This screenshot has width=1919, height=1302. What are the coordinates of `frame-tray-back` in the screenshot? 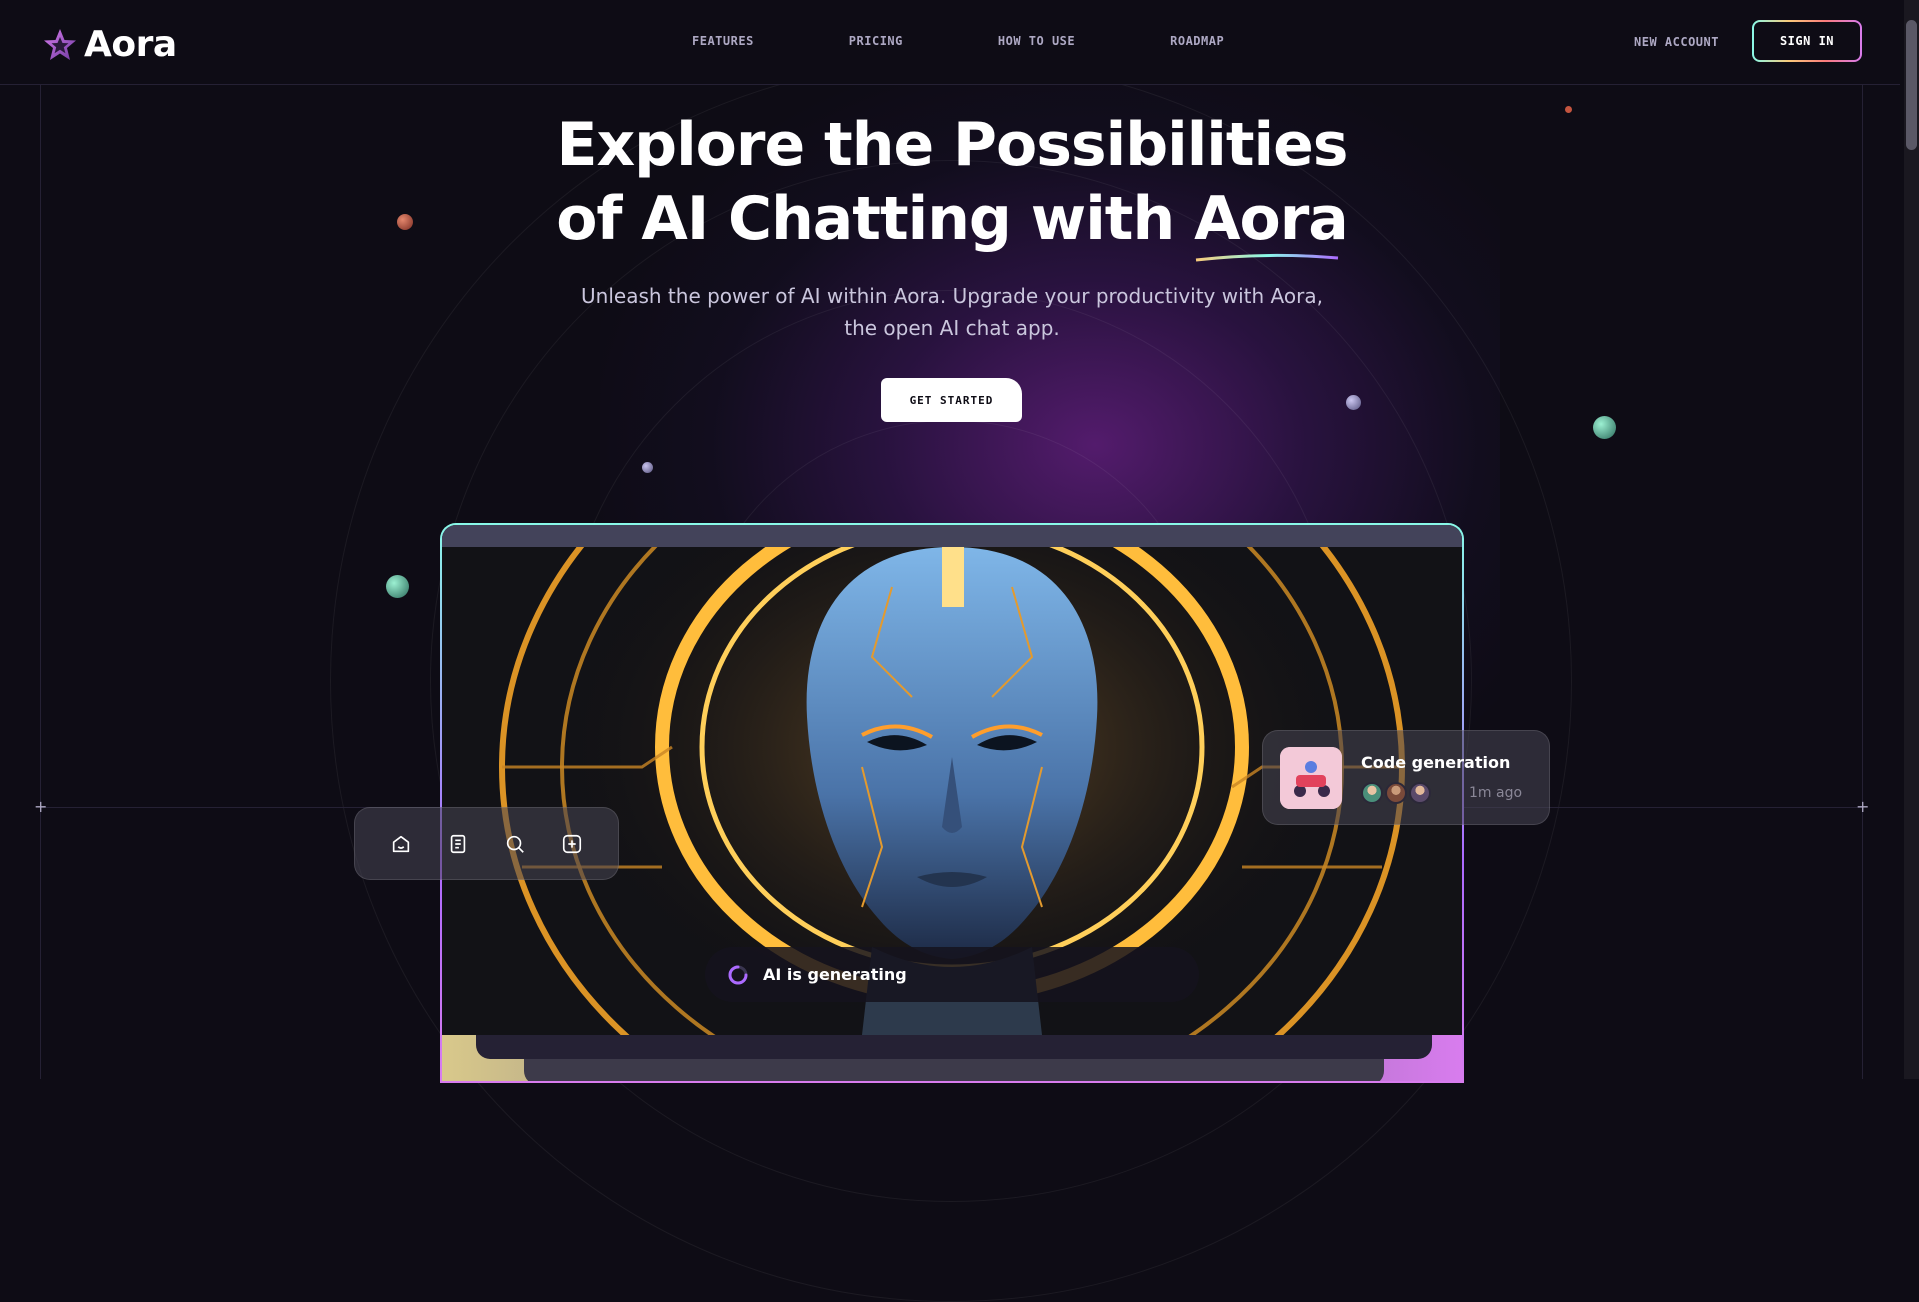 It's located at (954, 1070).